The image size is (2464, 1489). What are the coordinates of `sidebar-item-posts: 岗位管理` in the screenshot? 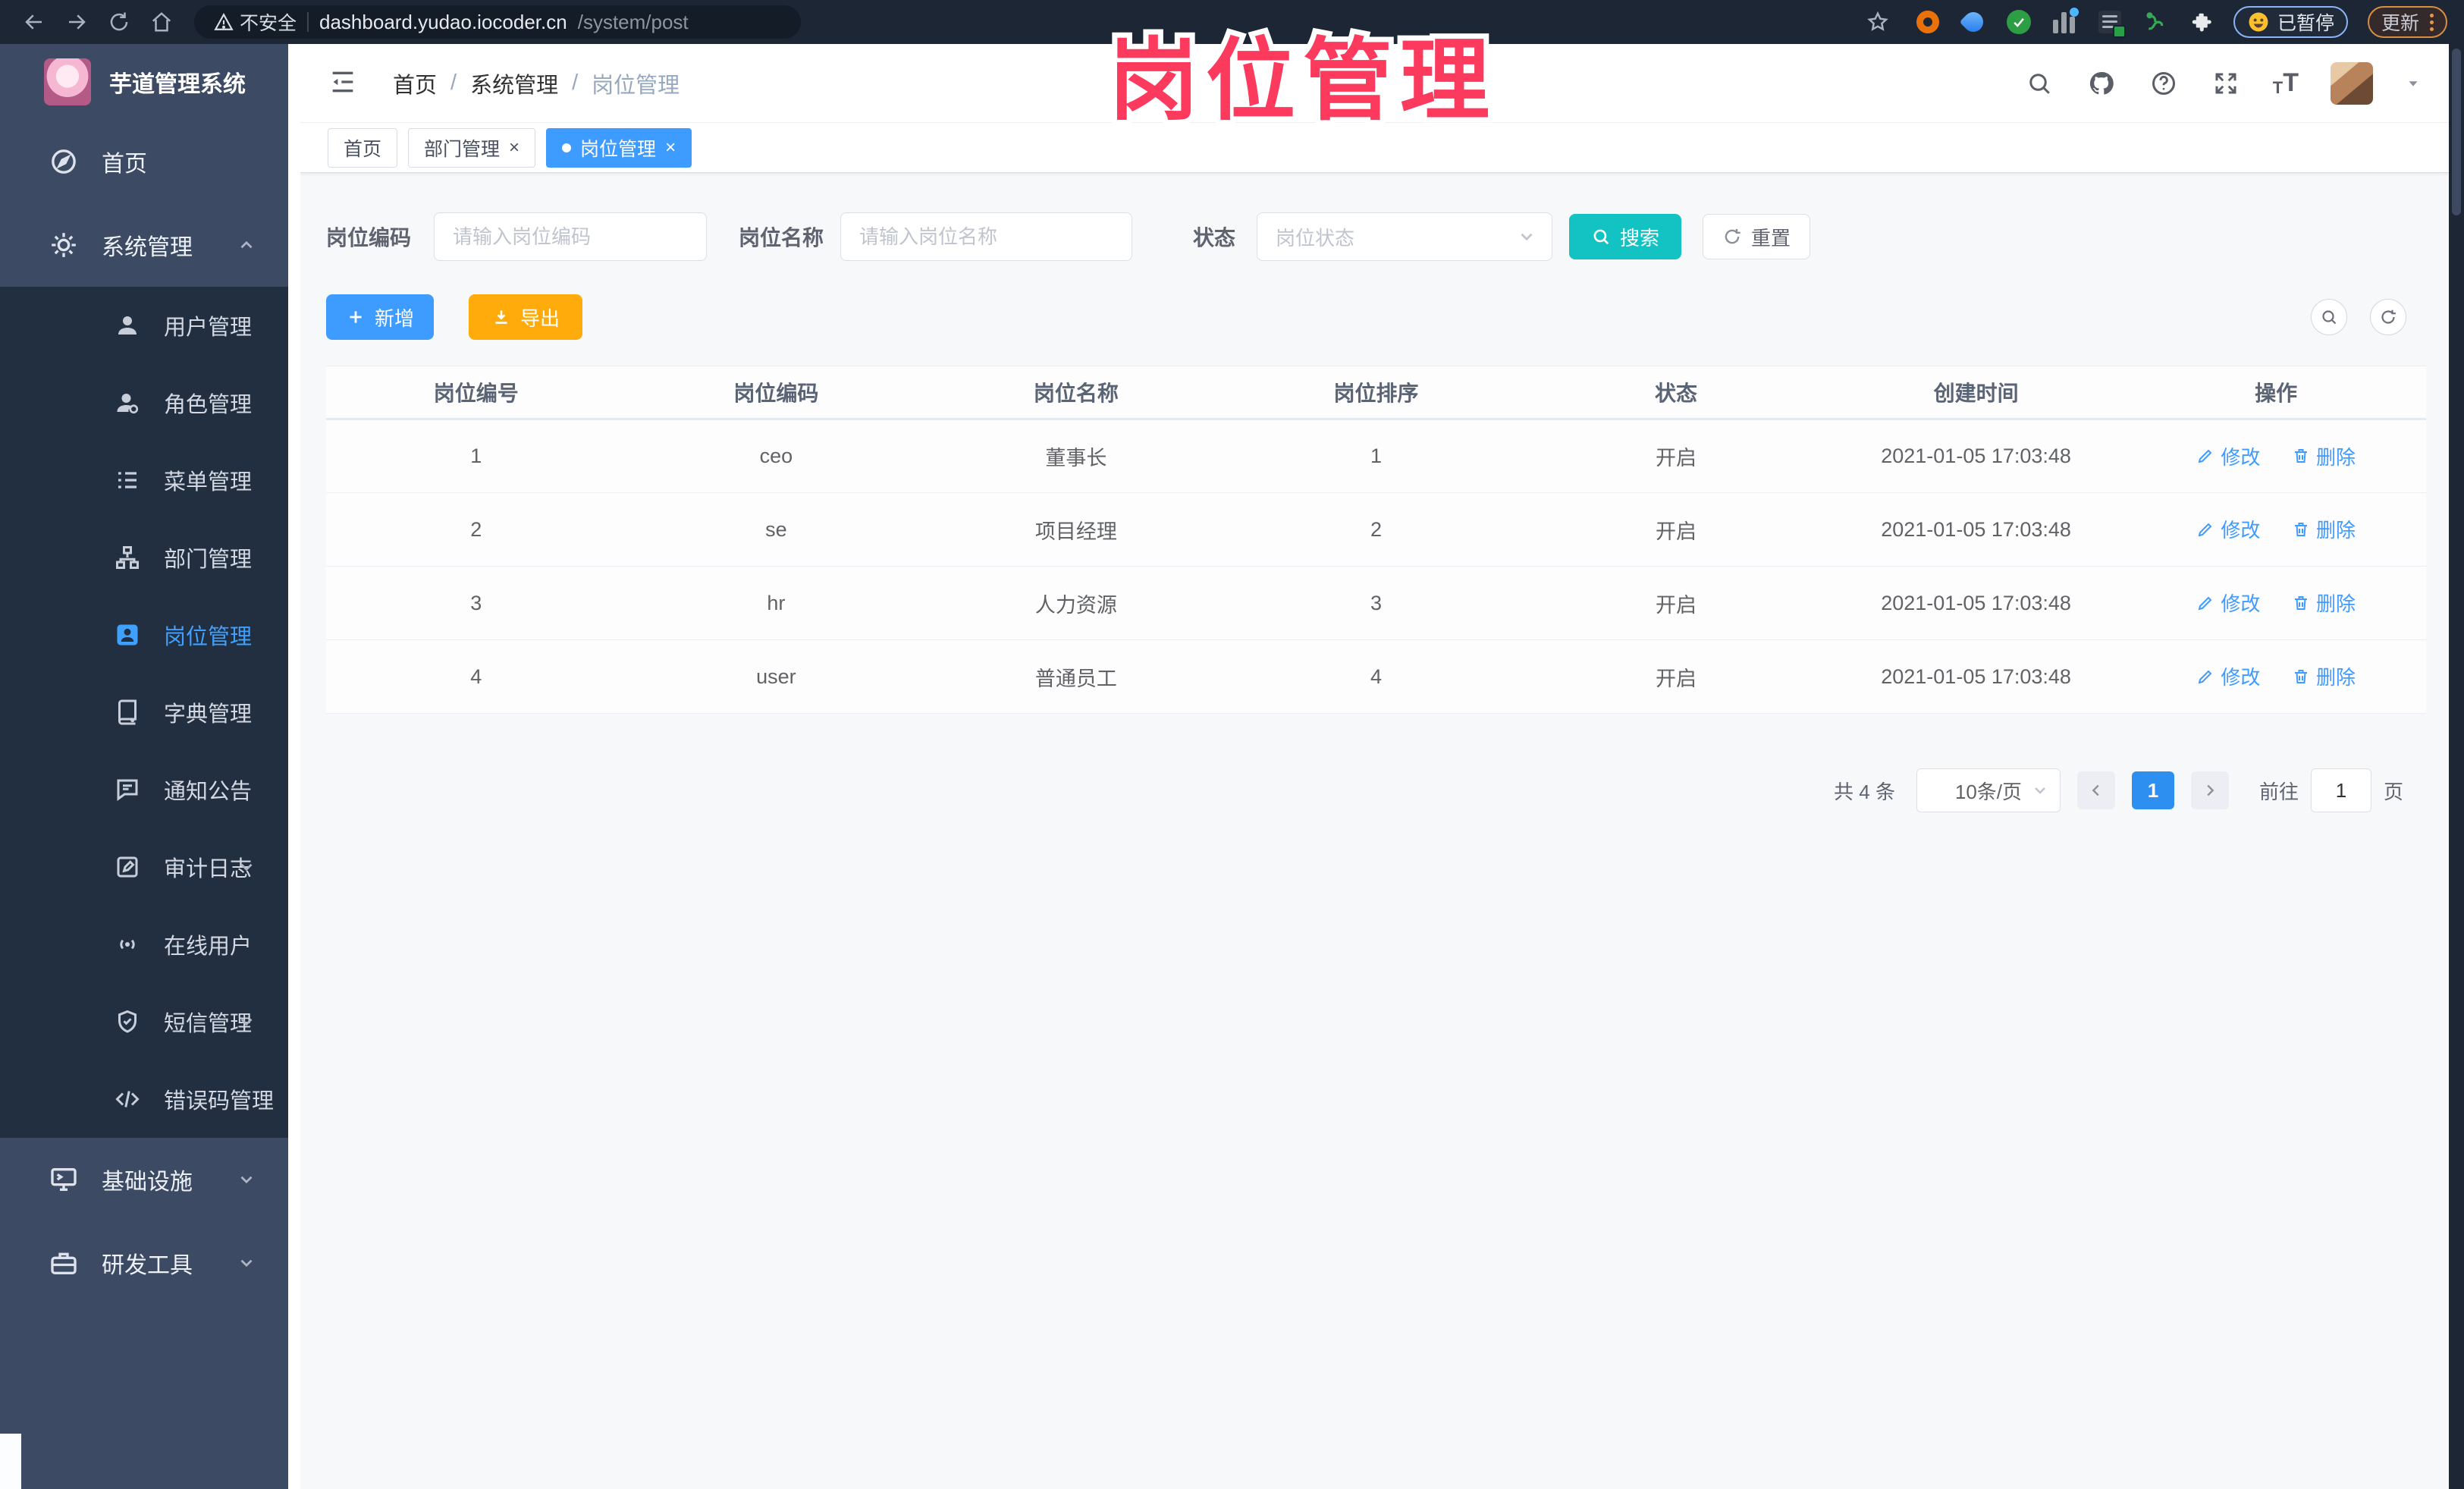 It's located at (144, 635).